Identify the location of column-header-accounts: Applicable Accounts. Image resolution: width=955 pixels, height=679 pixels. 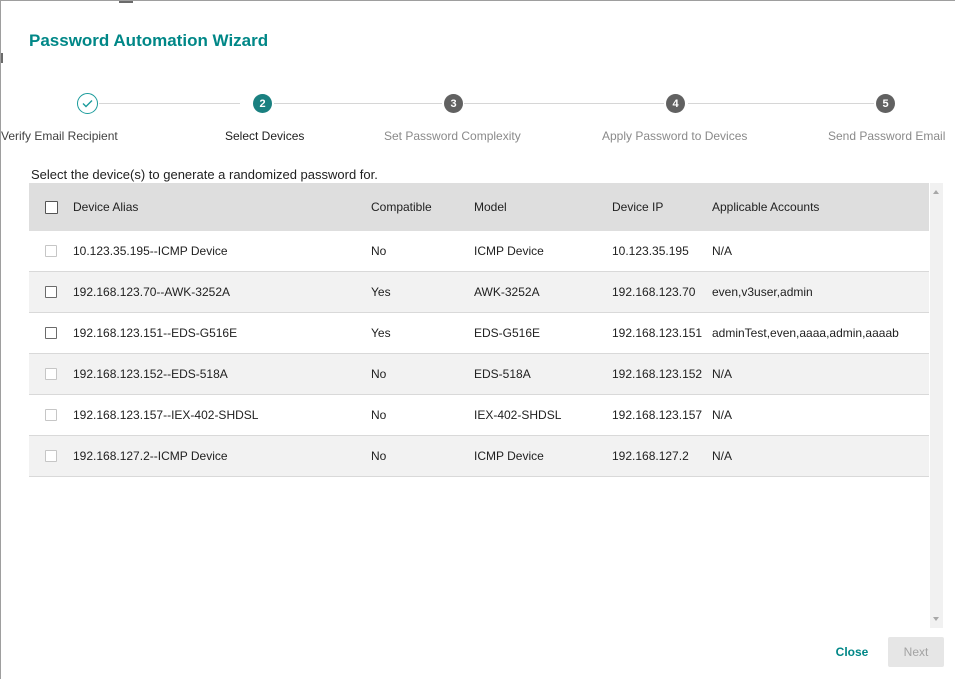
(817, 207).